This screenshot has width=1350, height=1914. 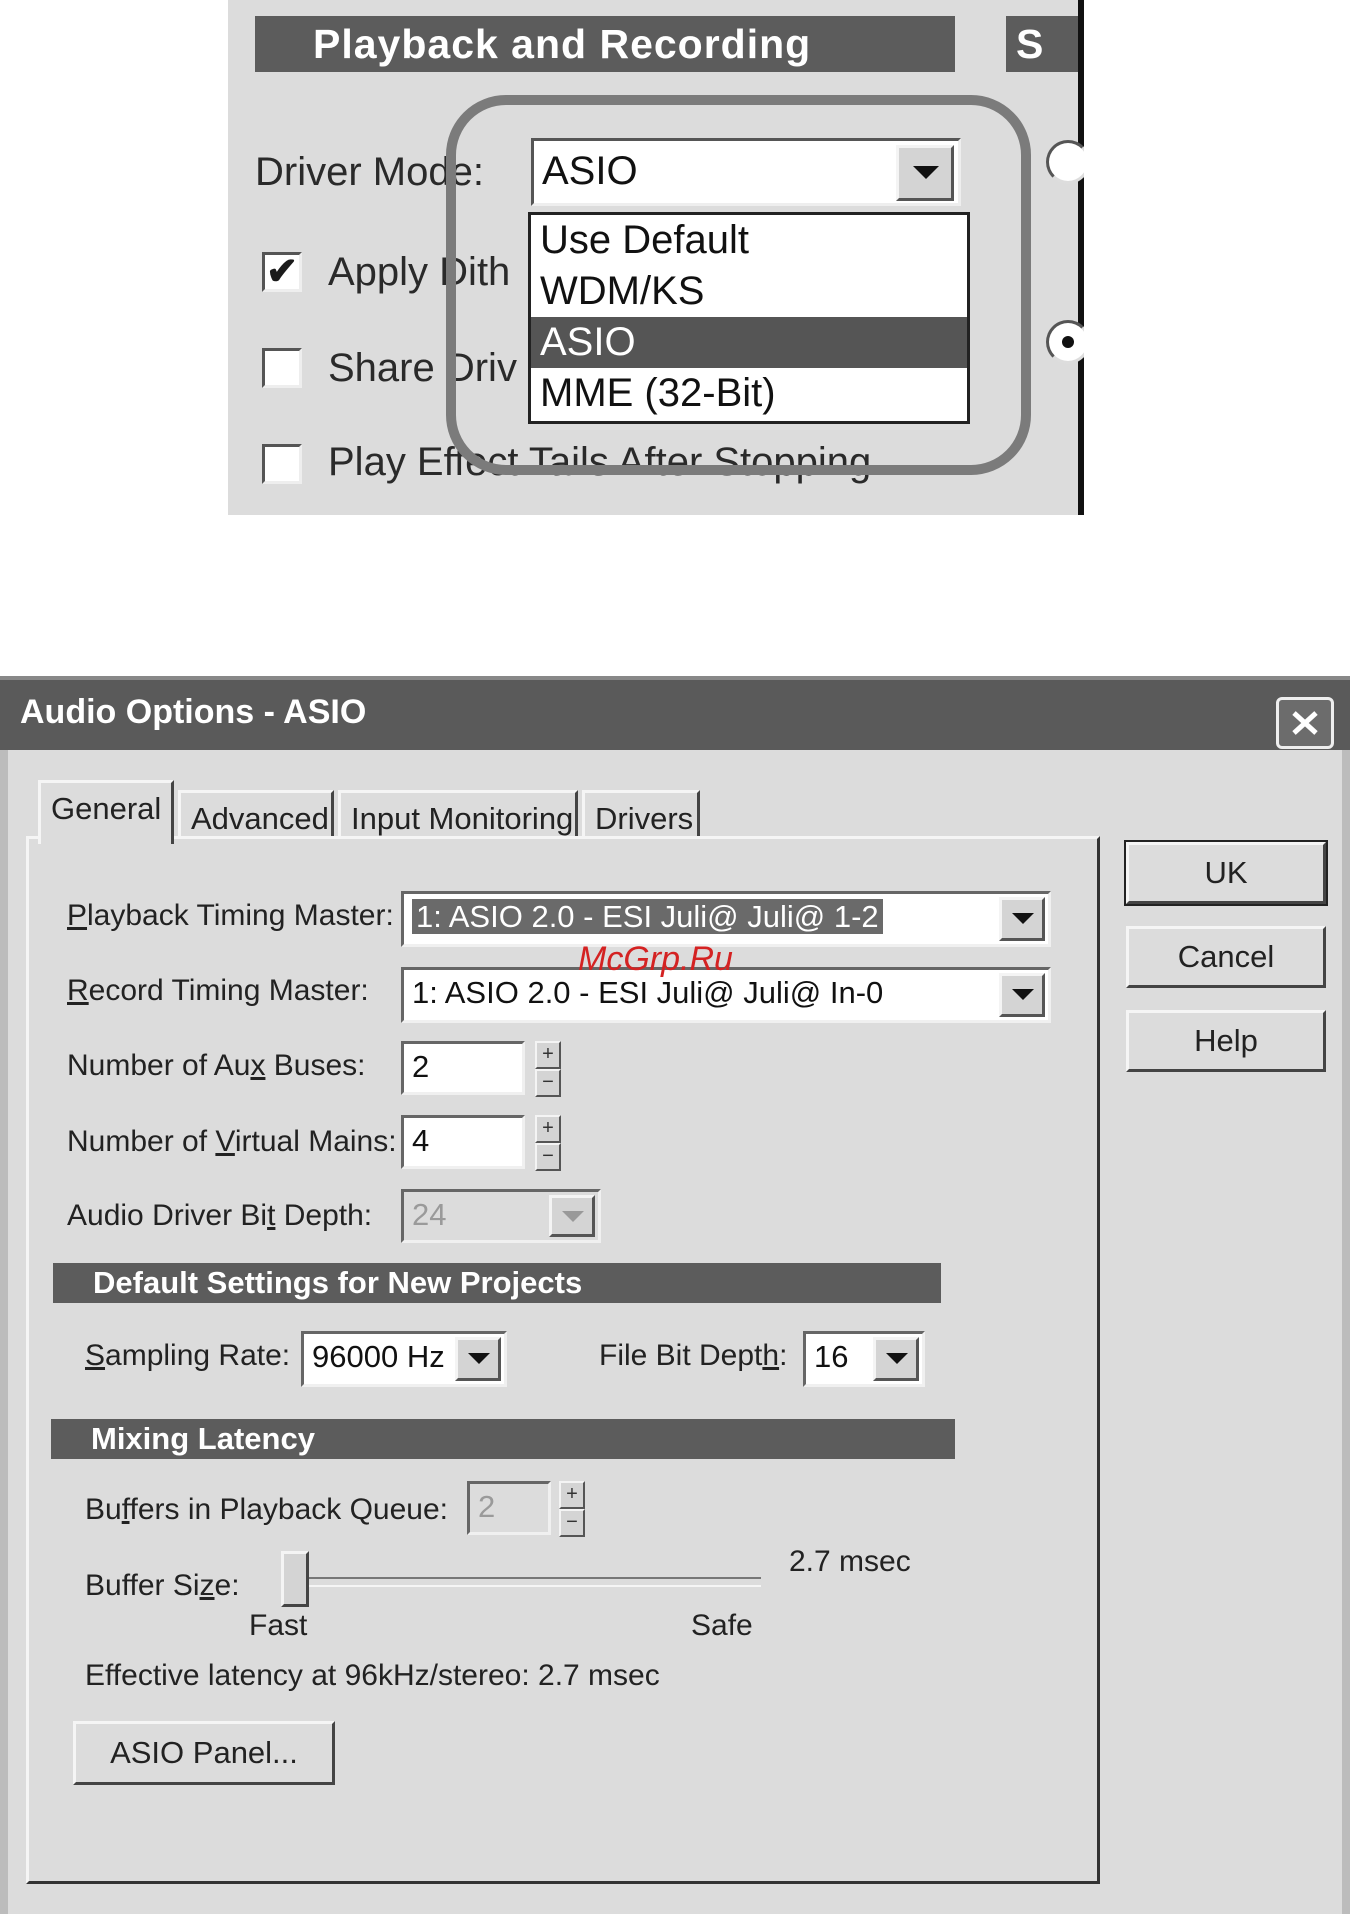 What do you see at coordinates (315, 1141) in the screenshot?
I see `label-text: irtual Mains:` at bounding box center [315, 1141].